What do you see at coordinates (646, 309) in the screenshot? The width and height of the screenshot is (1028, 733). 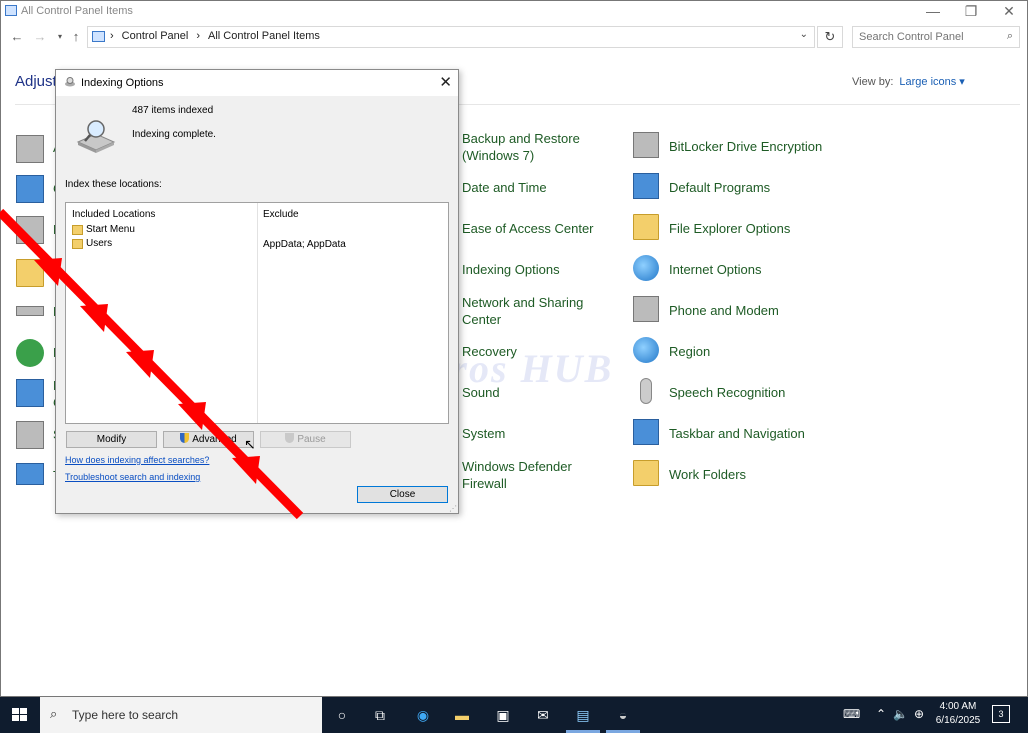 I see `phone-icon` at bounding box center [646, 309].